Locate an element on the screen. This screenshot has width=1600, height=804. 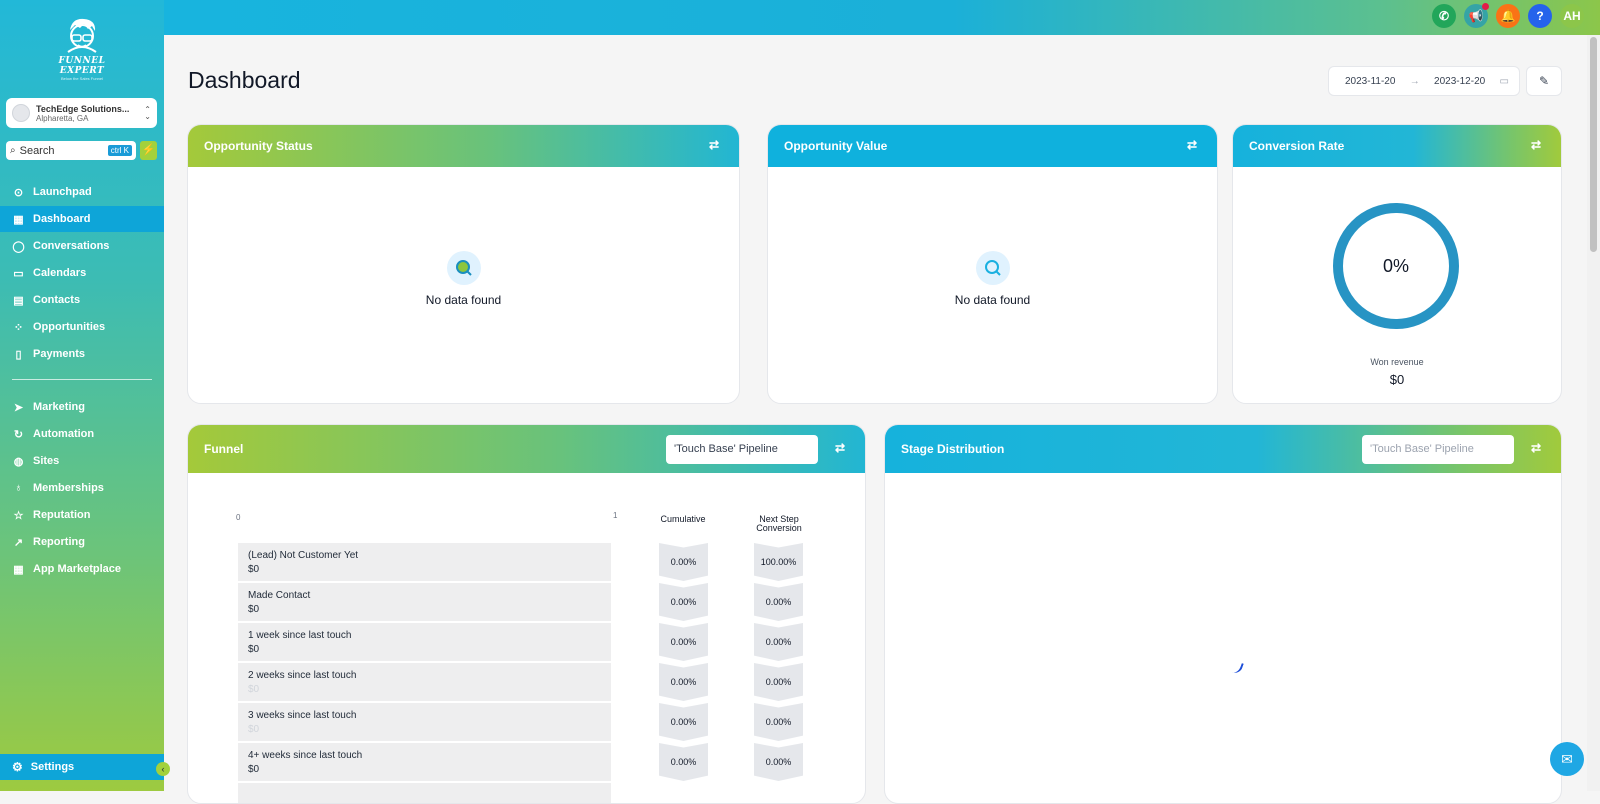
funnel-row-partial is located at coordinates (424, 793).